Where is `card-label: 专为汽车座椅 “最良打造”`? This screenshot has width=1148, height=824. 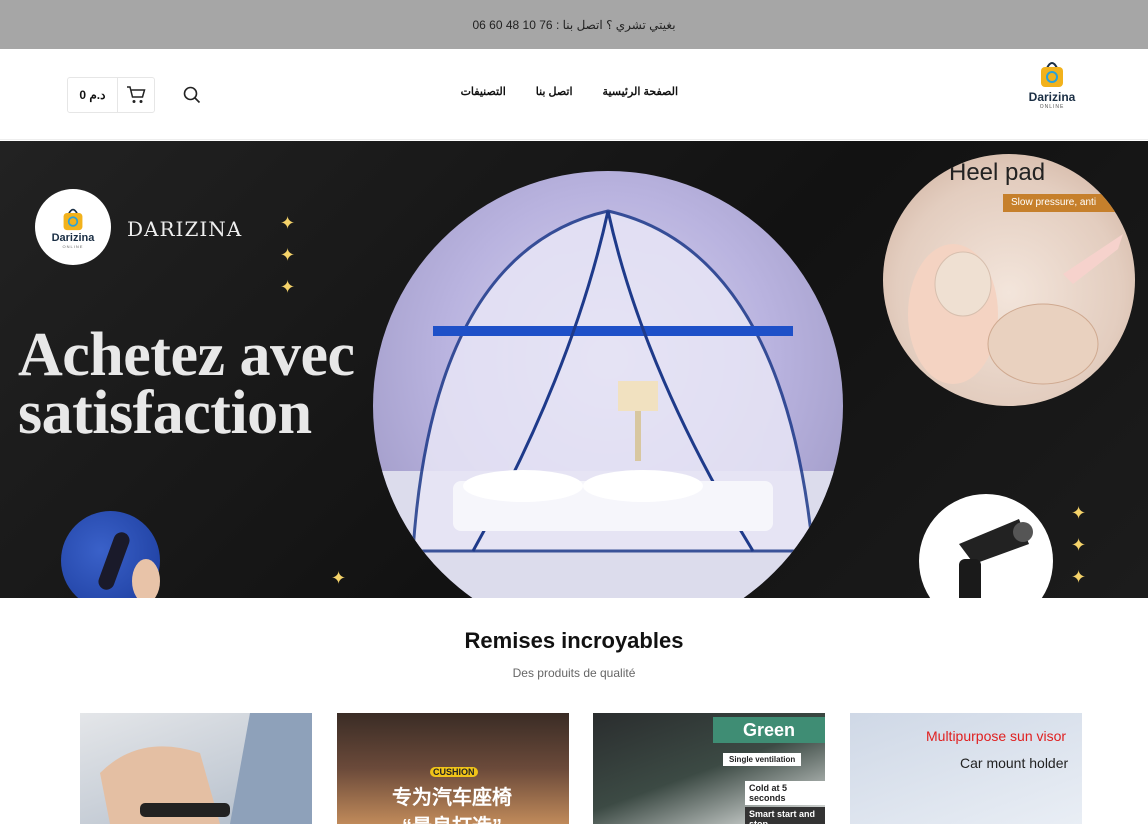 card-label: 专为汽车座椅 “最良打造” is located at coordinates (452, 805).